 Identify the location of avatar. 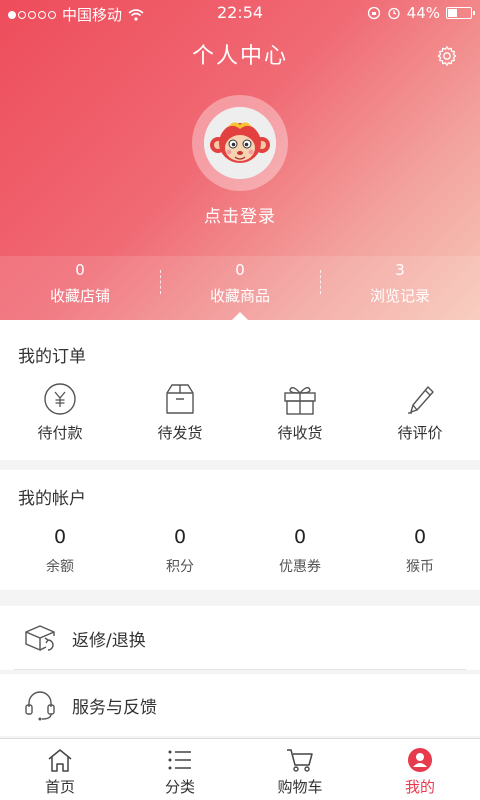
(240, 143).